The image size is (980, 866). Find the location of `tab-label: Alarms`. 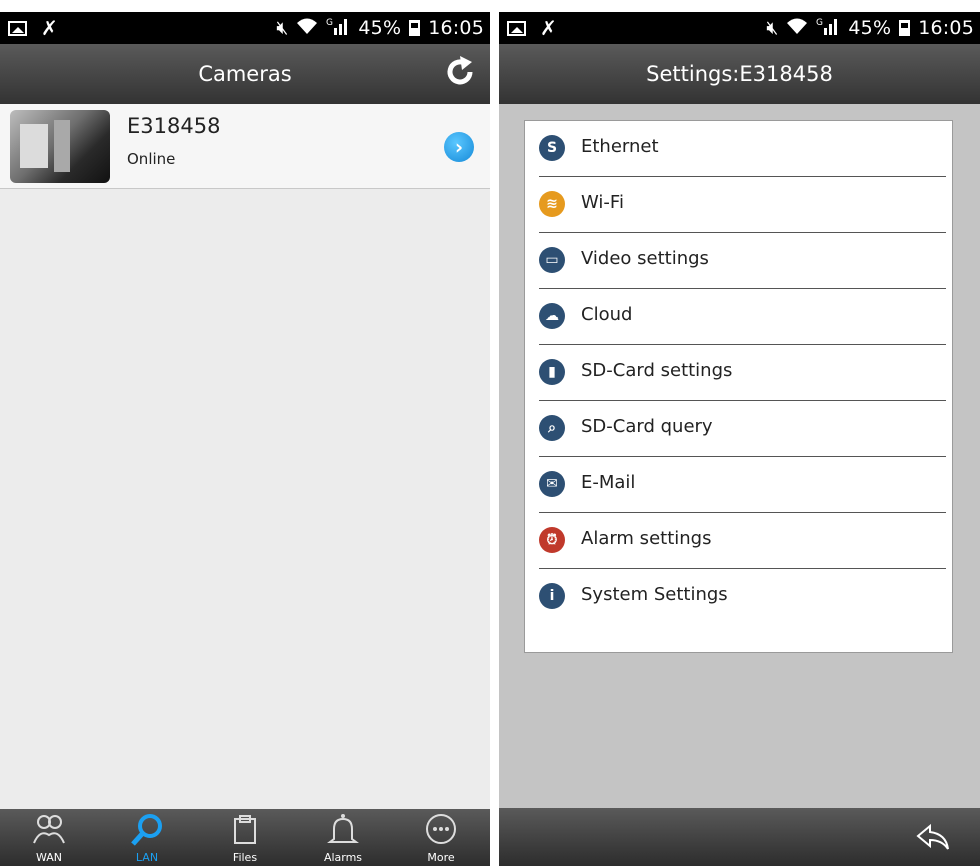

tab-label: Alarms is located at coordinates (343, 857).